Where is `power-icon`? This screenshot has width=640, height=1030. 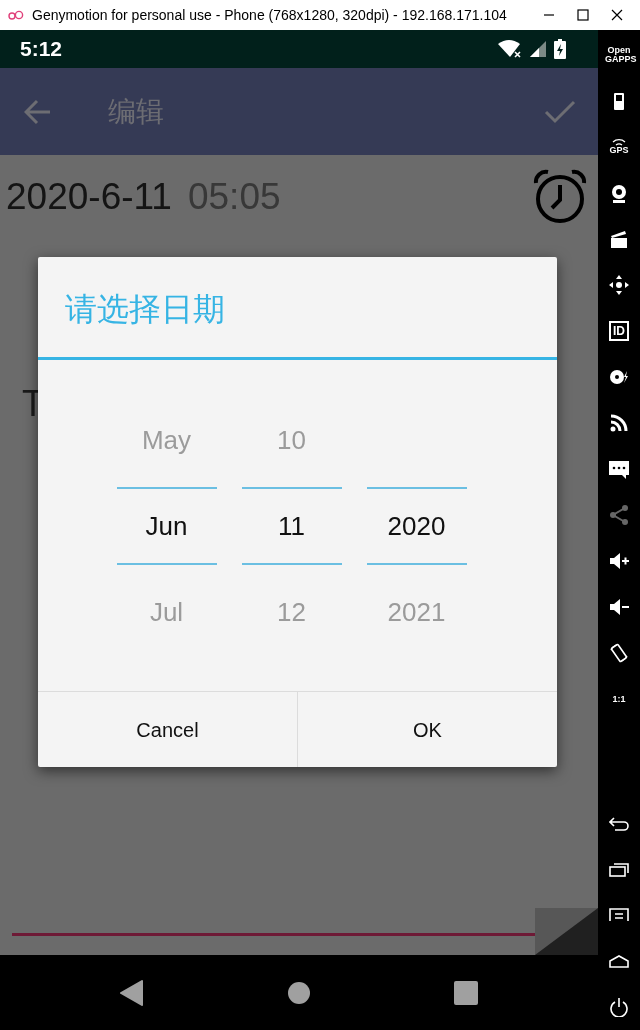
power-icon is located at coordinates (619, 1007).